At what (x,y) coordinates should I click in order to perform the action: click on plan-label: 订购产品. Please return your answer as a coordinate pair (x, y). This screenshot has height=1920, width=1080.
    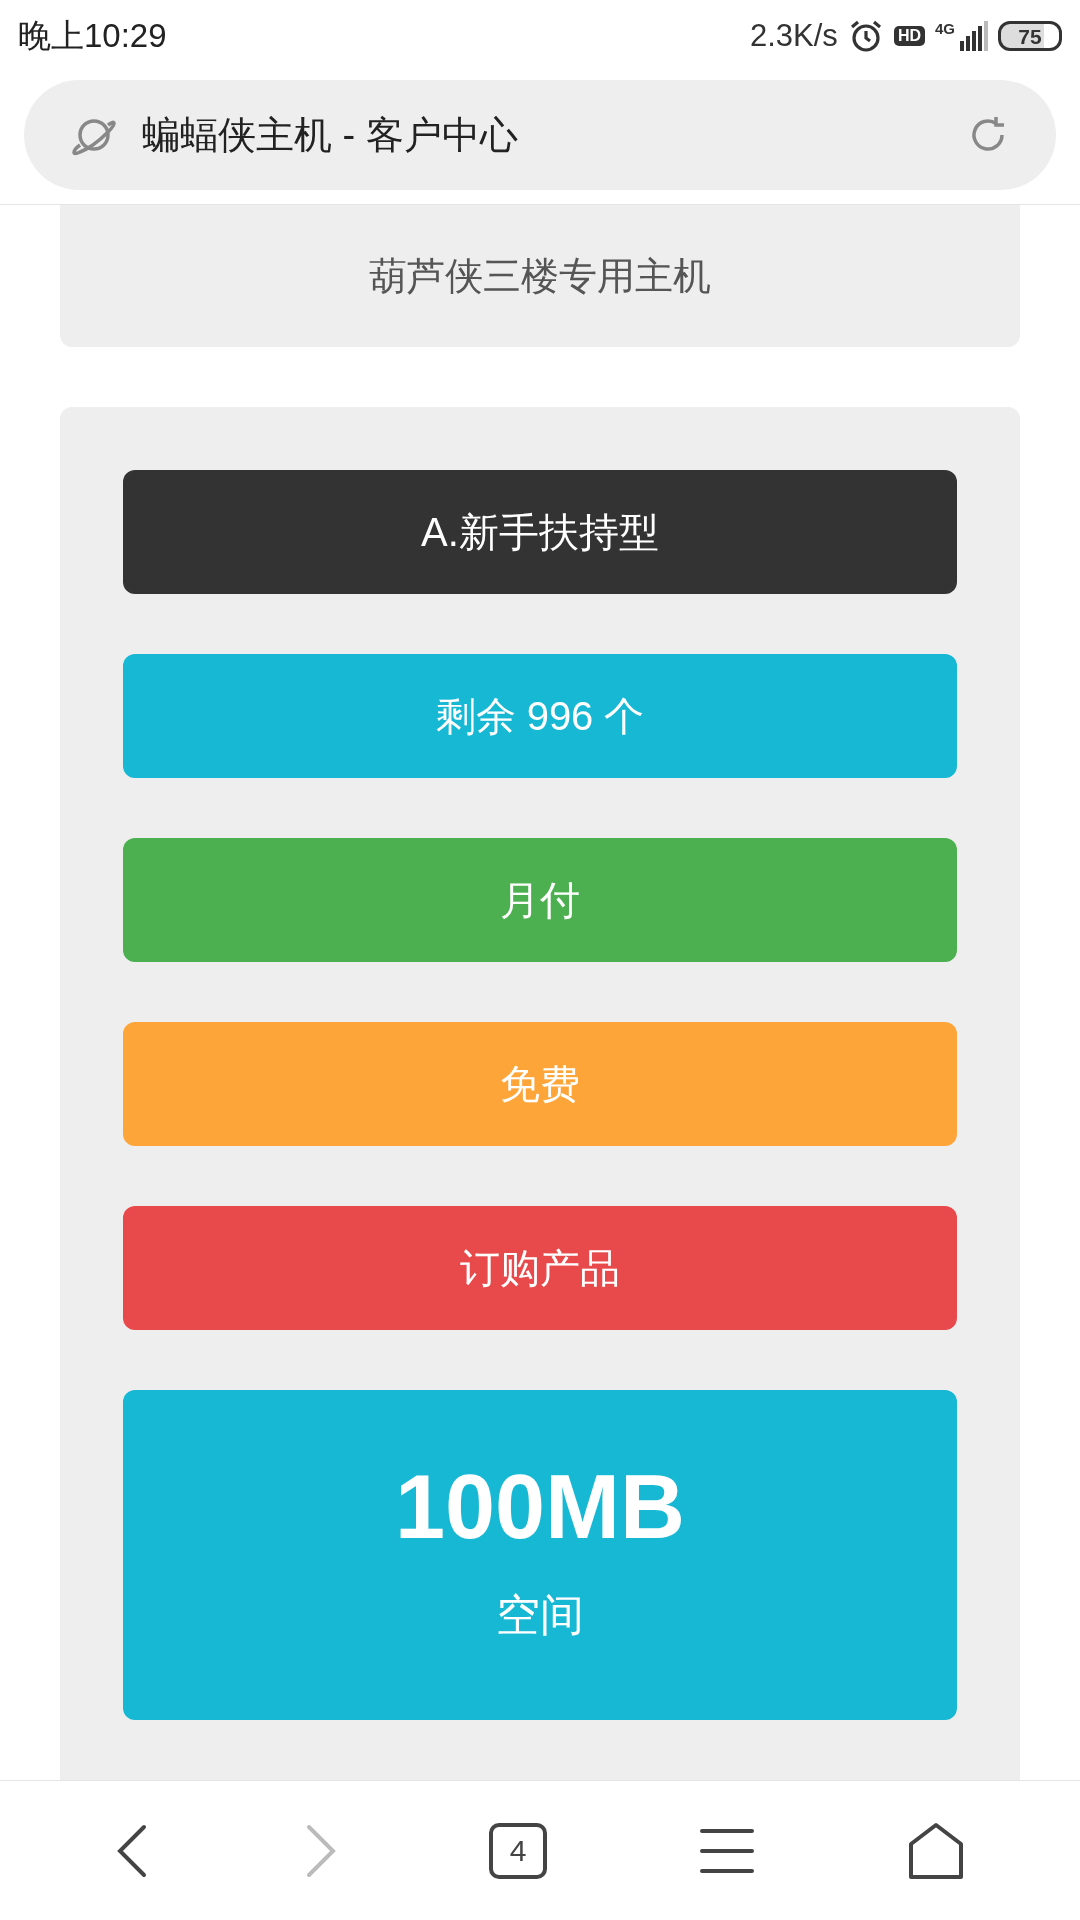
    Looking at the image, I should click on (540, 1268).